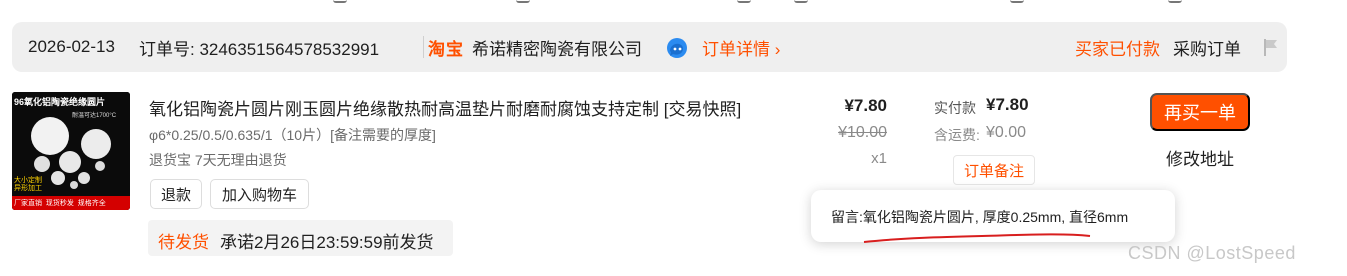  I want to click on watermark: CSDN @LostSpeed, so click(1212, 253).